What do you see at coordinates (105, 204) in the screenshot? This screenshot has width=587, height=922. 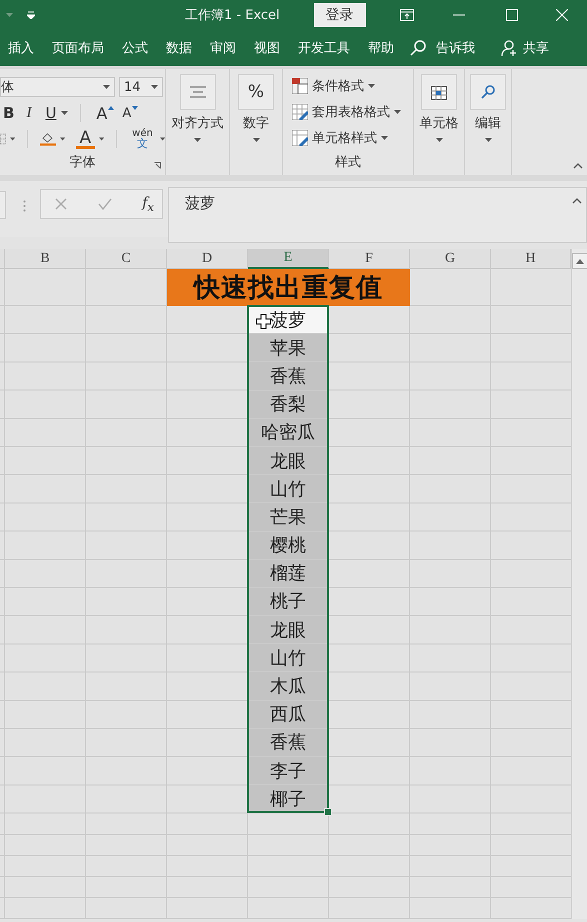 I see `enter-check-icon` at bounding box center [105, 204].